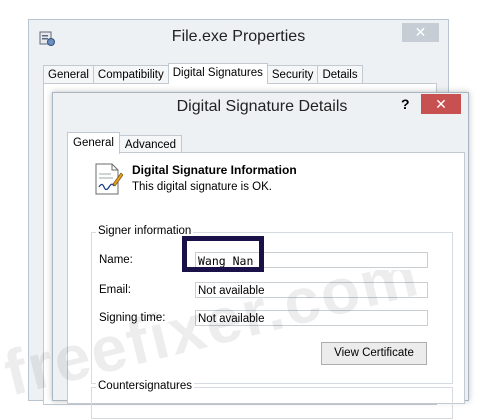  I want to click on name-label: Name:, so click(116, 260).